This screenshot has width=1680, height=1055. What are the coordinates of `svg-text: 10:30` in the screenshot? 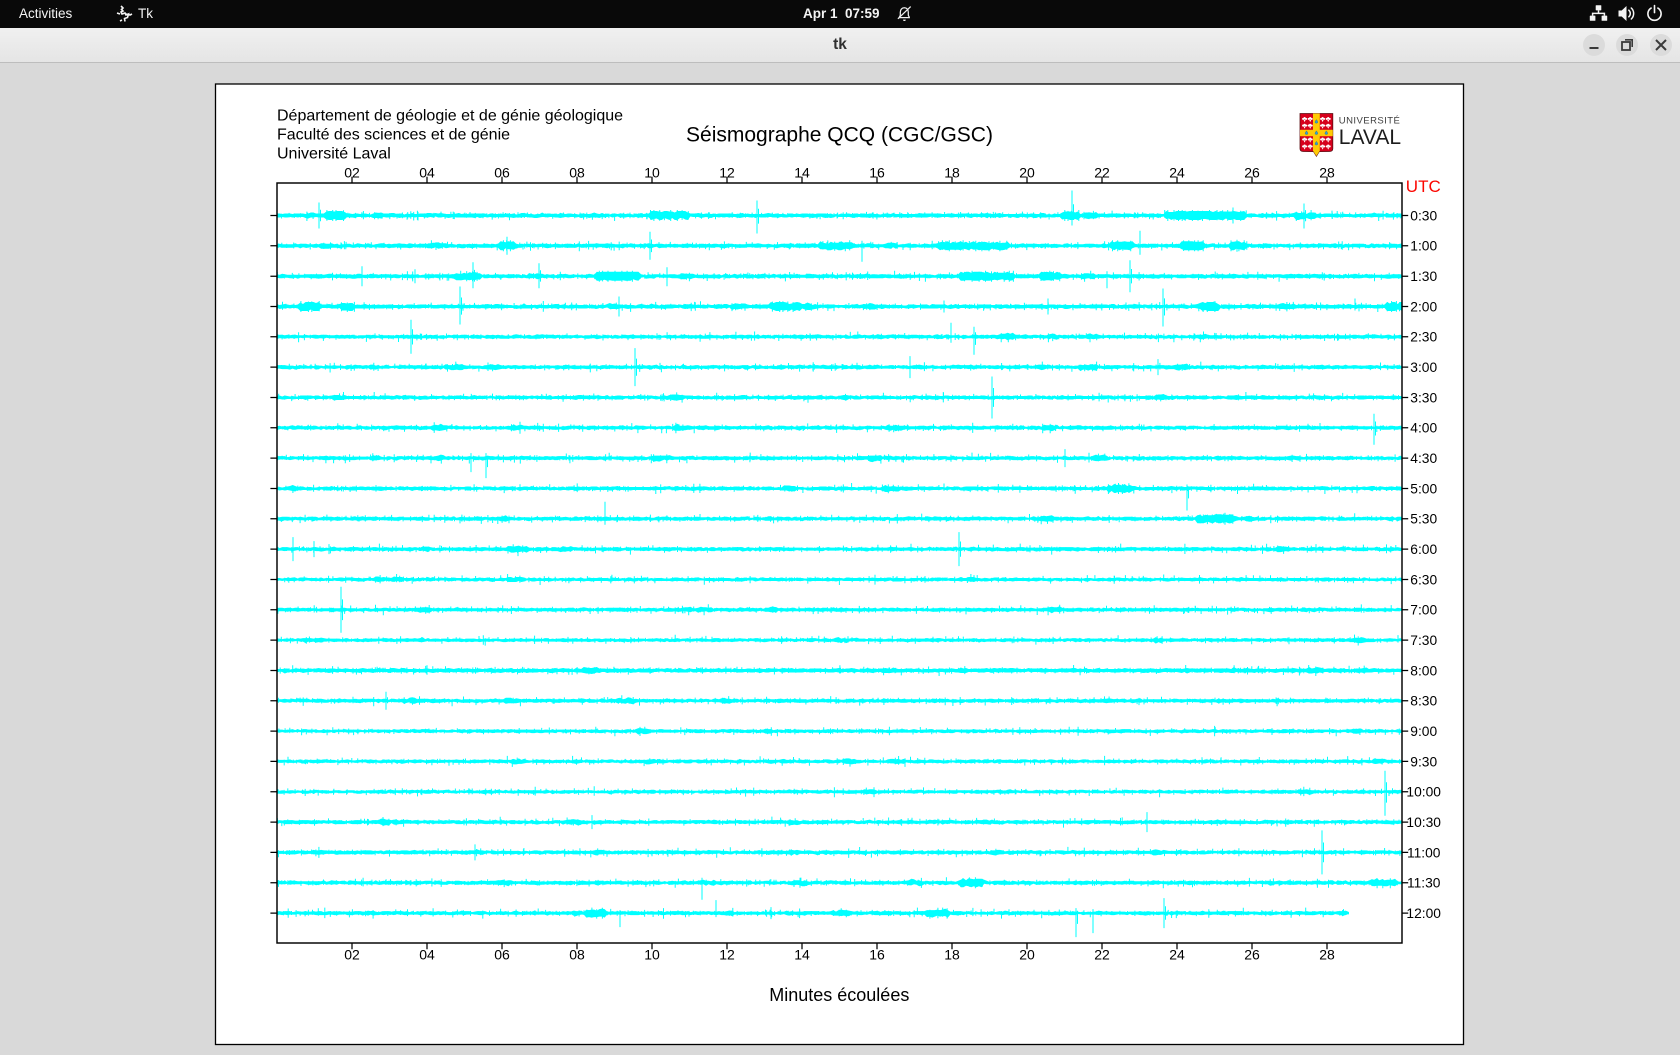 It's located at (1423, 822).